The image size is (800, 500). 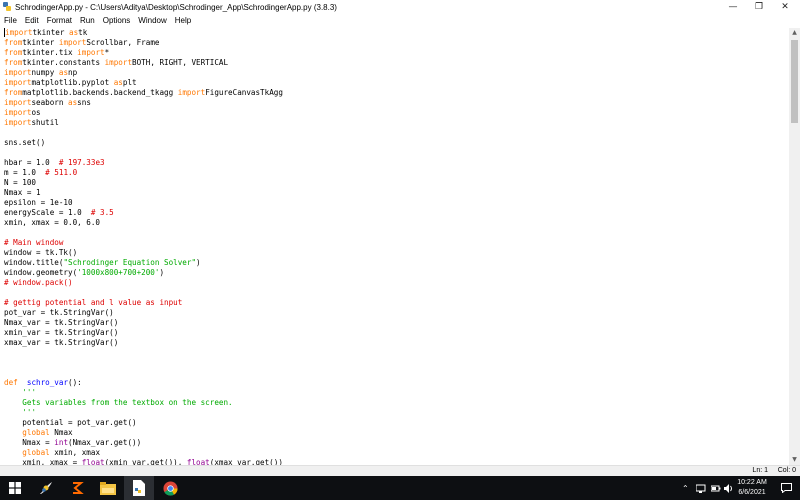 I want to click on code-token: def, so click(x=11, y=382).